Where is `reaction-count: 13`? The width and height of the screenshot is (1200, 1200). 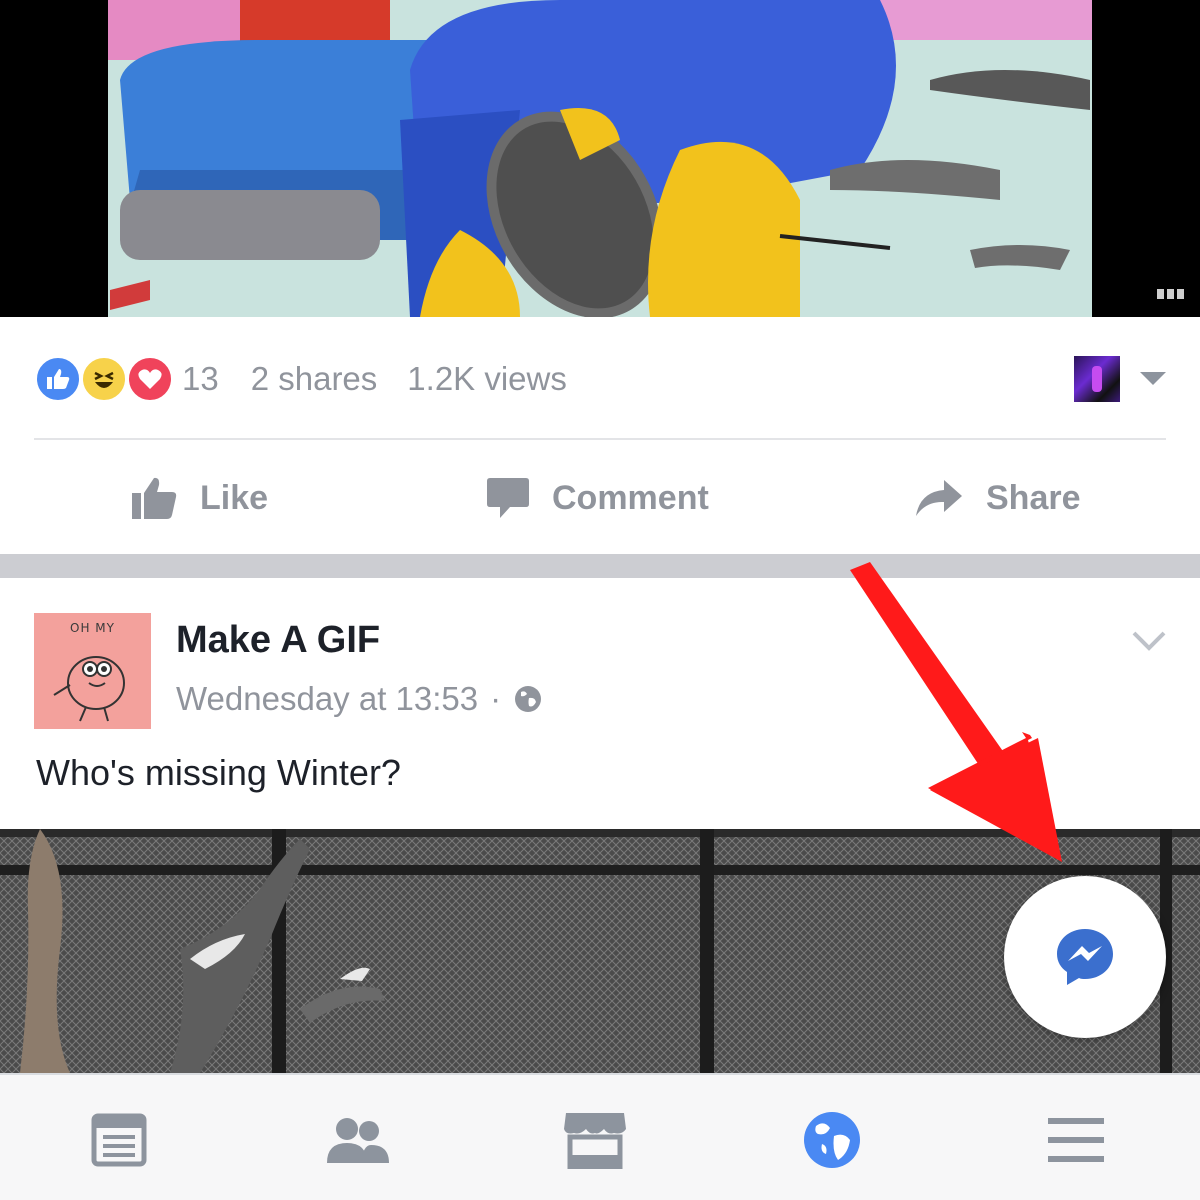
reaction-count: 13 is located at coordinates (200, 379).